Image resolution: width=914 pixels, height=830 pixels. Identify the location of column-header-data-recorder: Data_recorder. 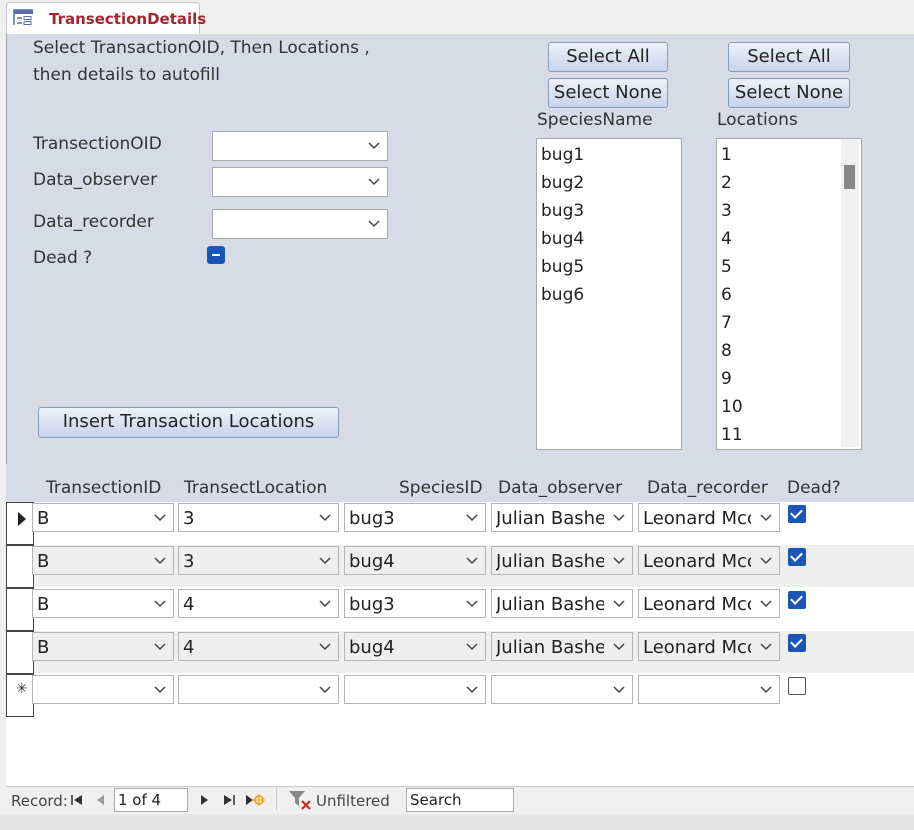
(707, 488).